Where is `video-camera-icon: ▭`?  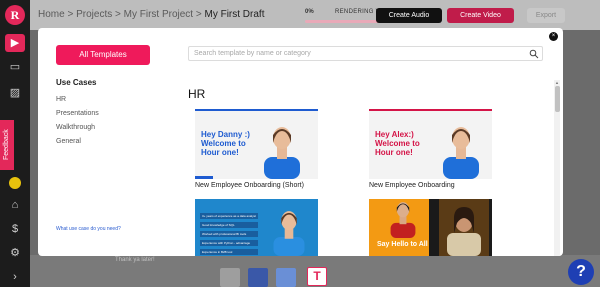 video-camera-icon: ▭ is located at coordinates (15, 67).